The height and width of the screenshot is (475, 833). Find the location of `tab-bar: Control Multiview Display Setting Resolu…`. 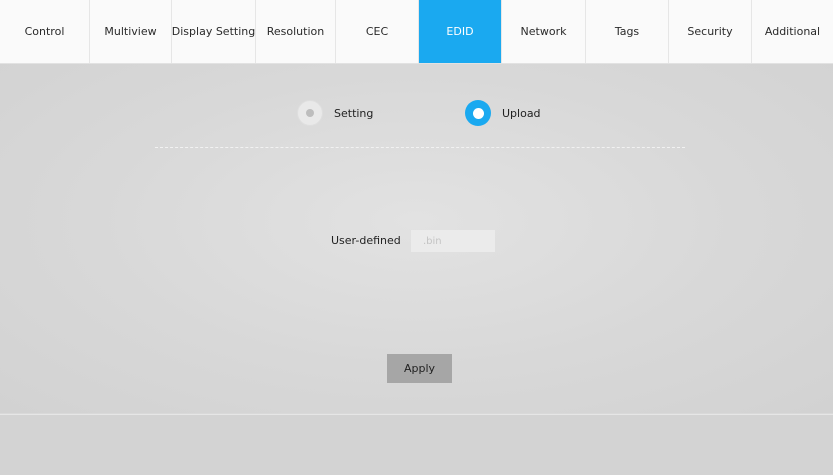

tab-bar: Control Multiview Display Setting Resolu… is located at coordinates (416, 32).